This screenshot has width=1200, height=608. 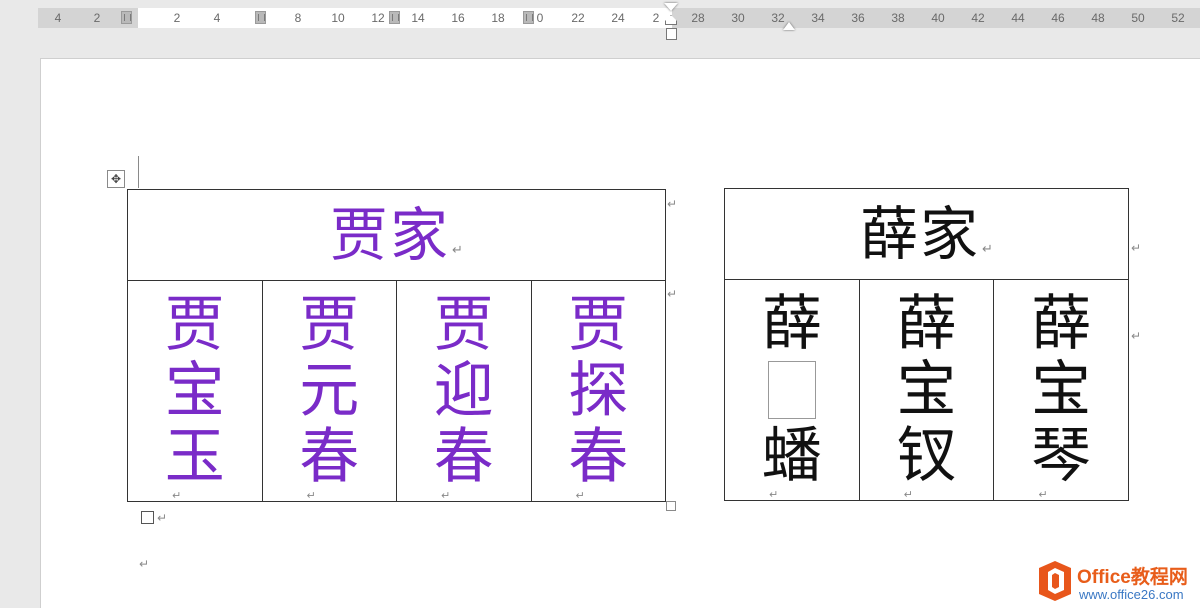 What do you see at coordinates (858, 18) in the screenshot?
I see `ruler-tick-label: 36` at bounding box center [858, 18].